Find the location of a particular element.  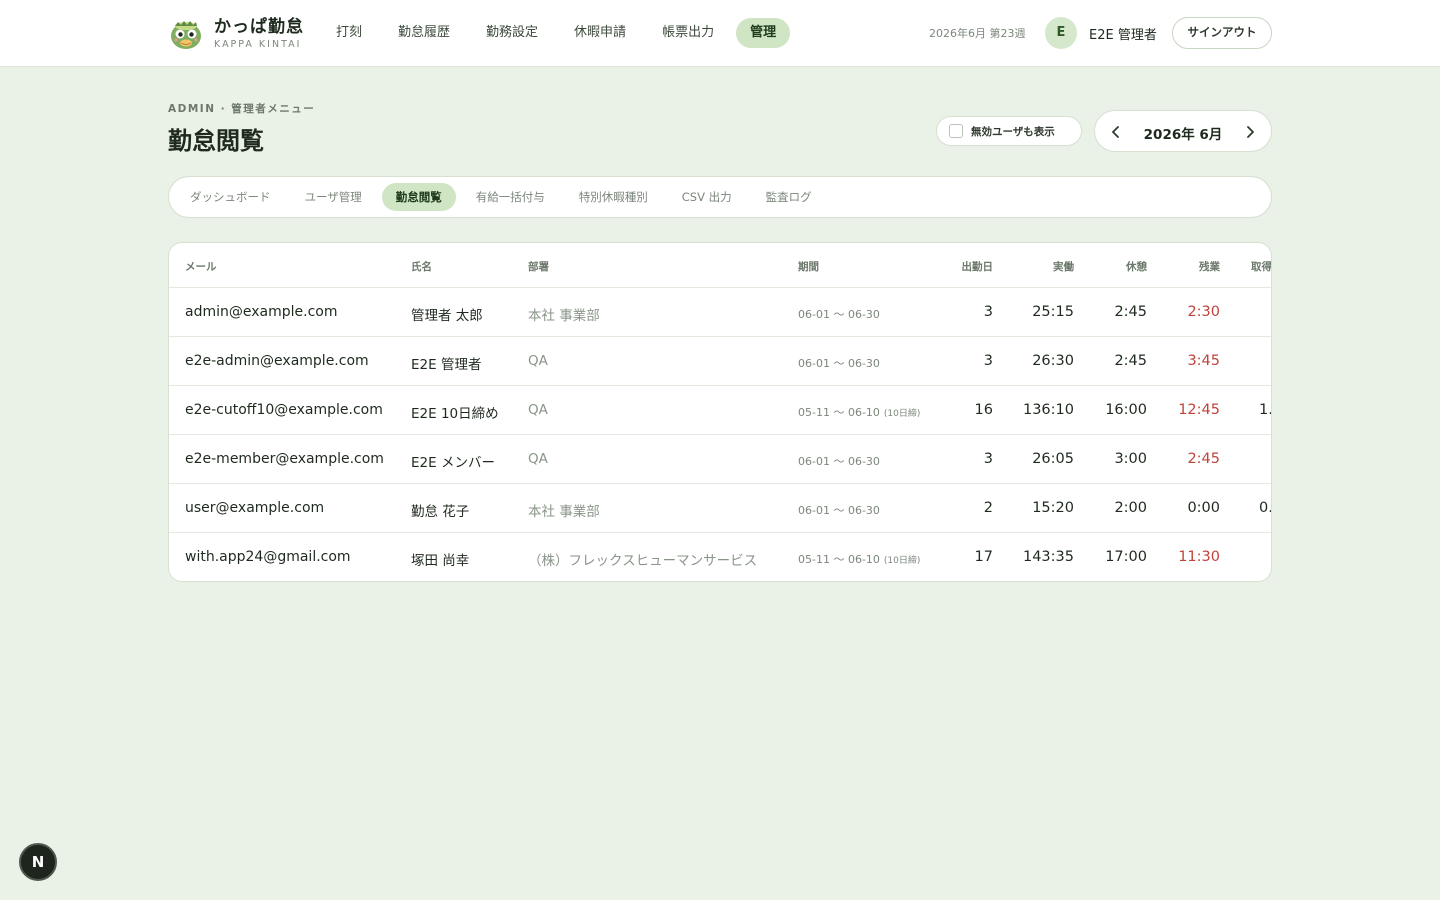

nav-item-admin: 管理 is located at coordinates (763, 33).